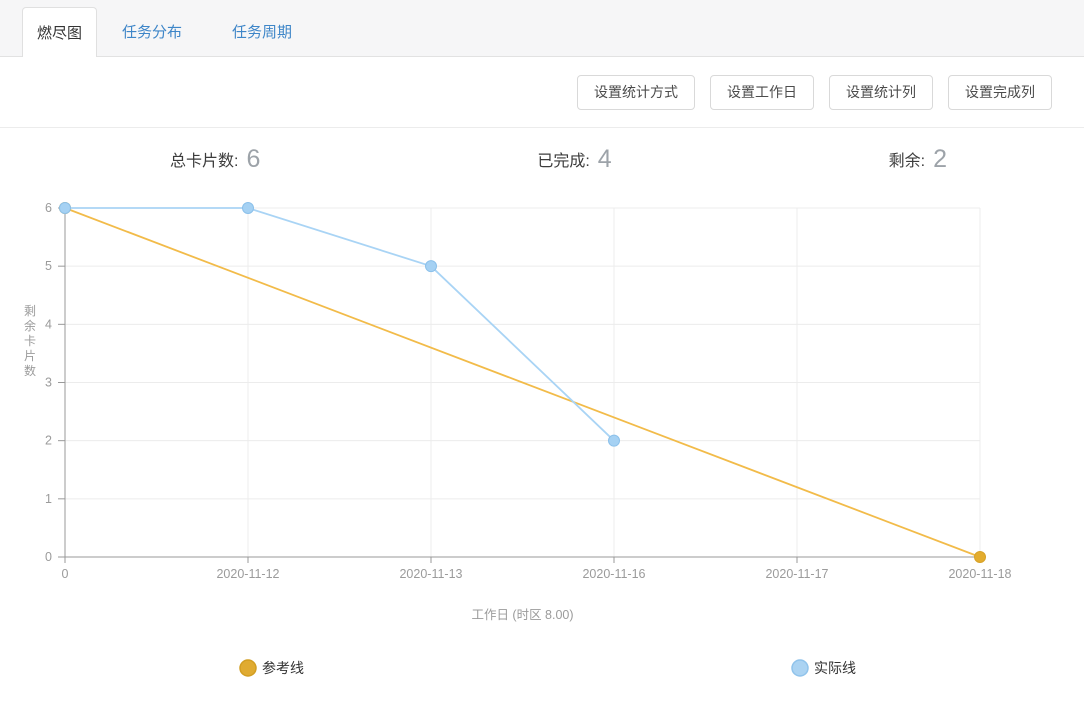  I want to click on y-axis-title: 剩余卡片数, so click(30, 341).